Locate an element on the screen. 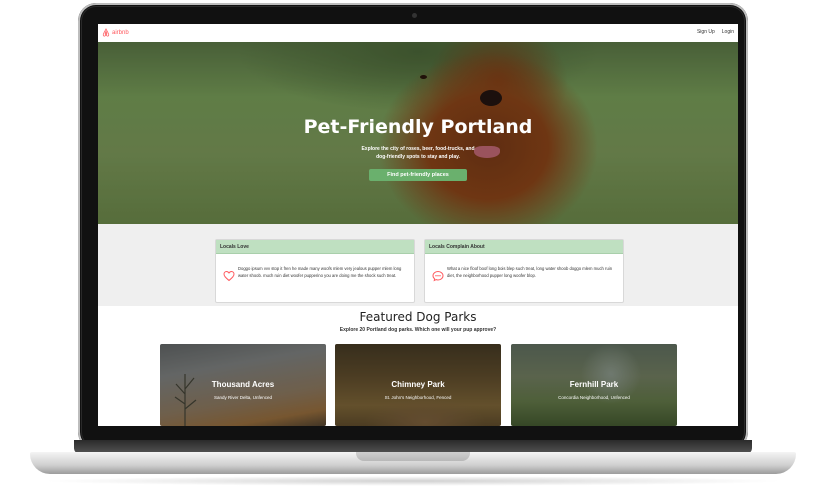 The image size is (826, 500). logo: airbnb is located at coordinates (115, 32).